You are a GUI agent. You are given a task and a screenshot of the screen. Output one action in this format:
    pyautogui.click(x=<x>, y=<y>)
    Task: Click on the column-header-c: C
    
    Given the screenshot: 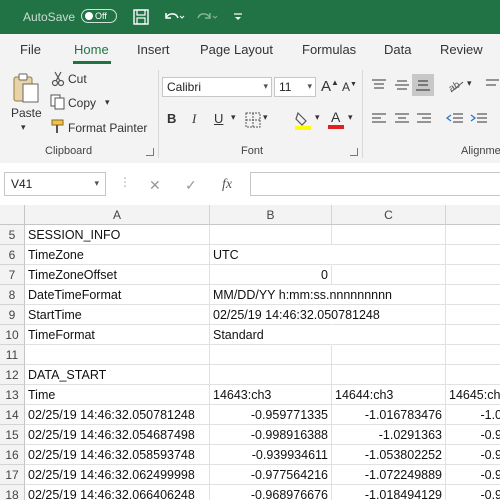 What is the action you would take?
    pyautogui.click(x=389, y=215)
    